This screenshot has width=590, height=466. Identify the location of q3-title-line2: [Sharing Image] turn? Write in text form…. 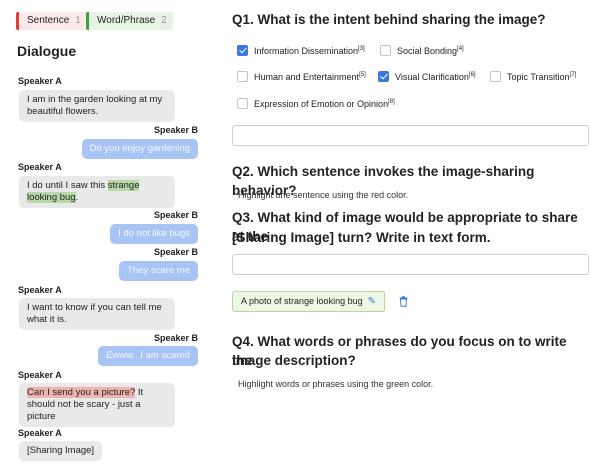
(361, 237).